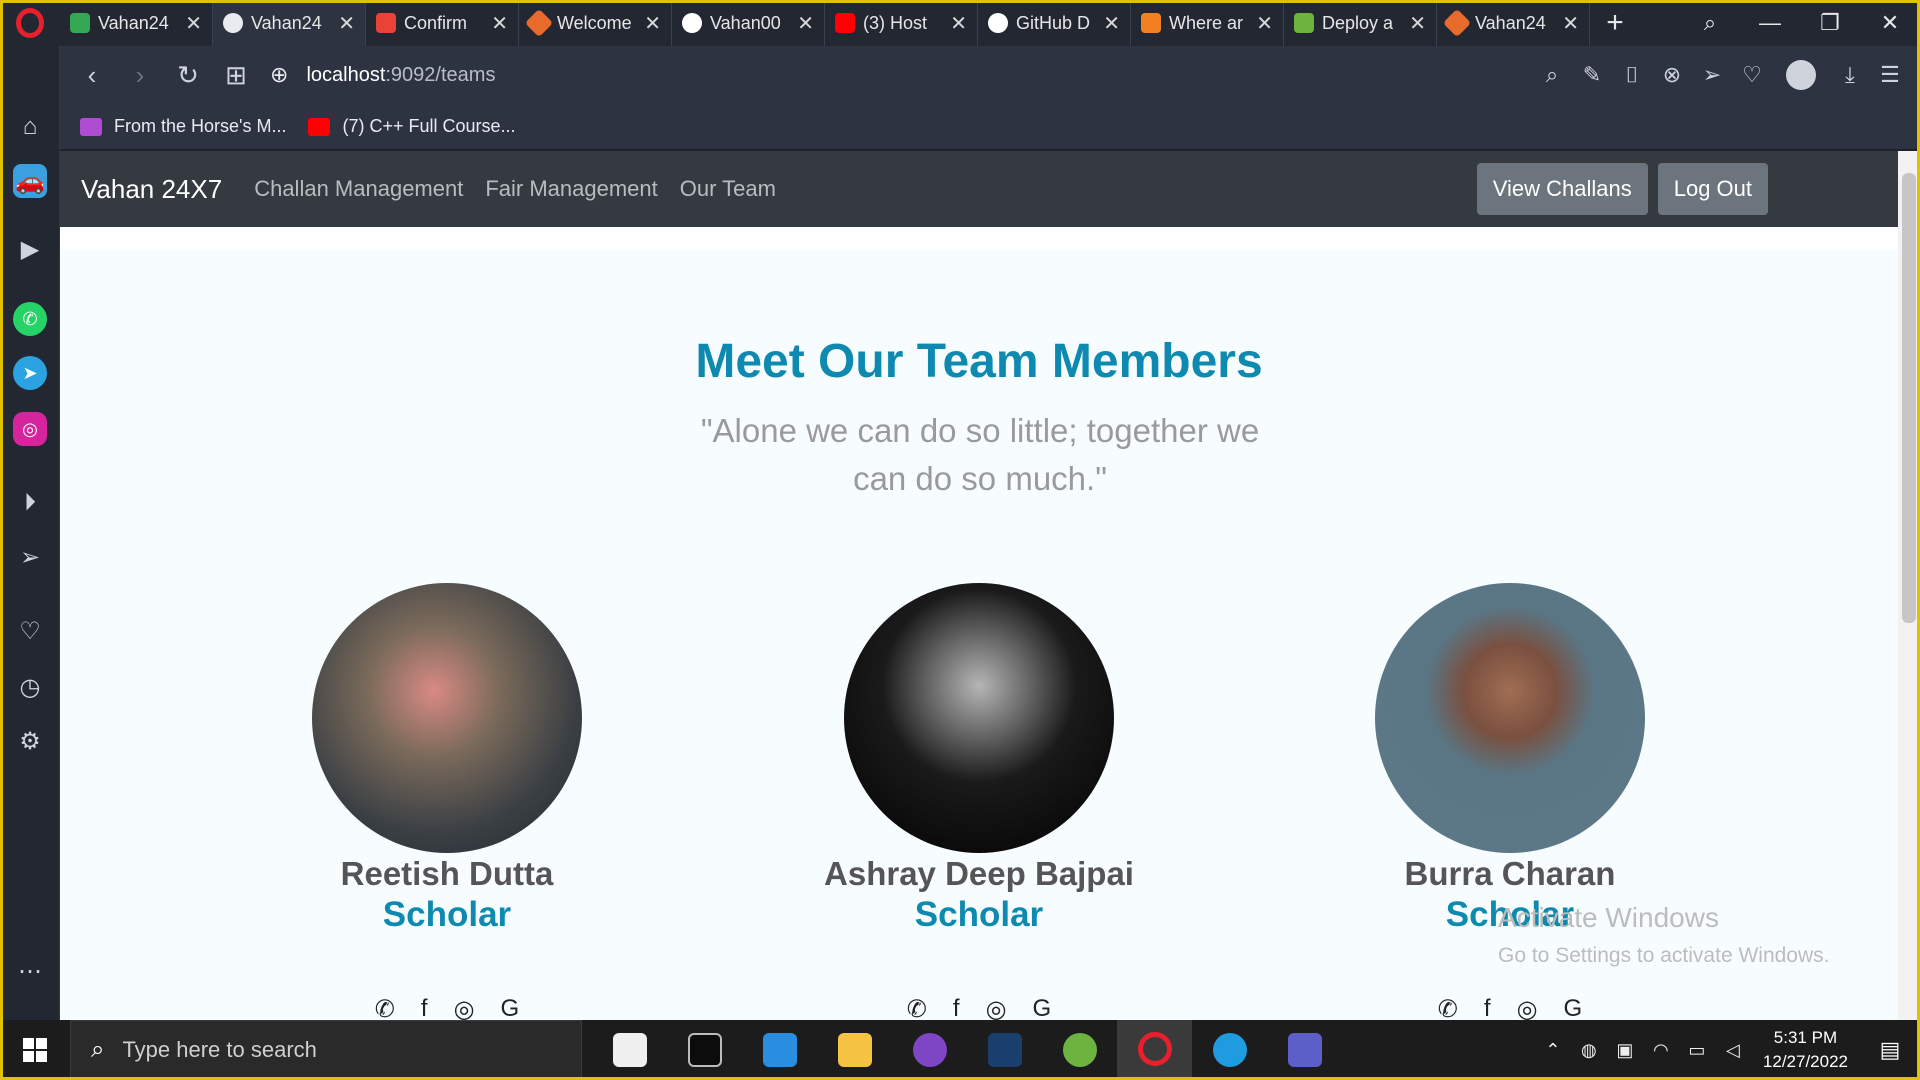 The width and height of the screenshot is (1920, 1080). Describe the element at coordinates (1770, 23) in the screenshot. I see `minimize-button: —` at that location.